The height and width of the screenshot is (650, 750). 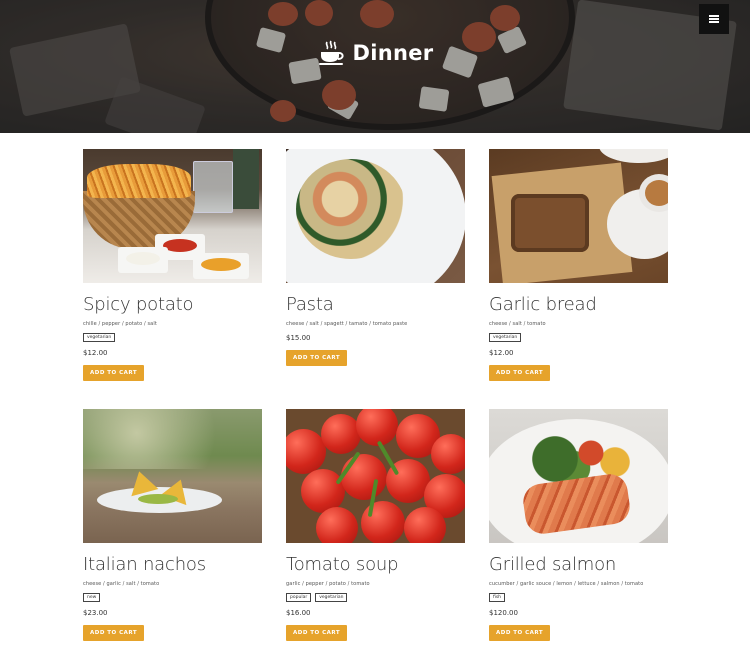 What do you see at coordinates (331, 52) in the screenshot?
I see `steaming-cup-icon` at bounding box center [331, 52].